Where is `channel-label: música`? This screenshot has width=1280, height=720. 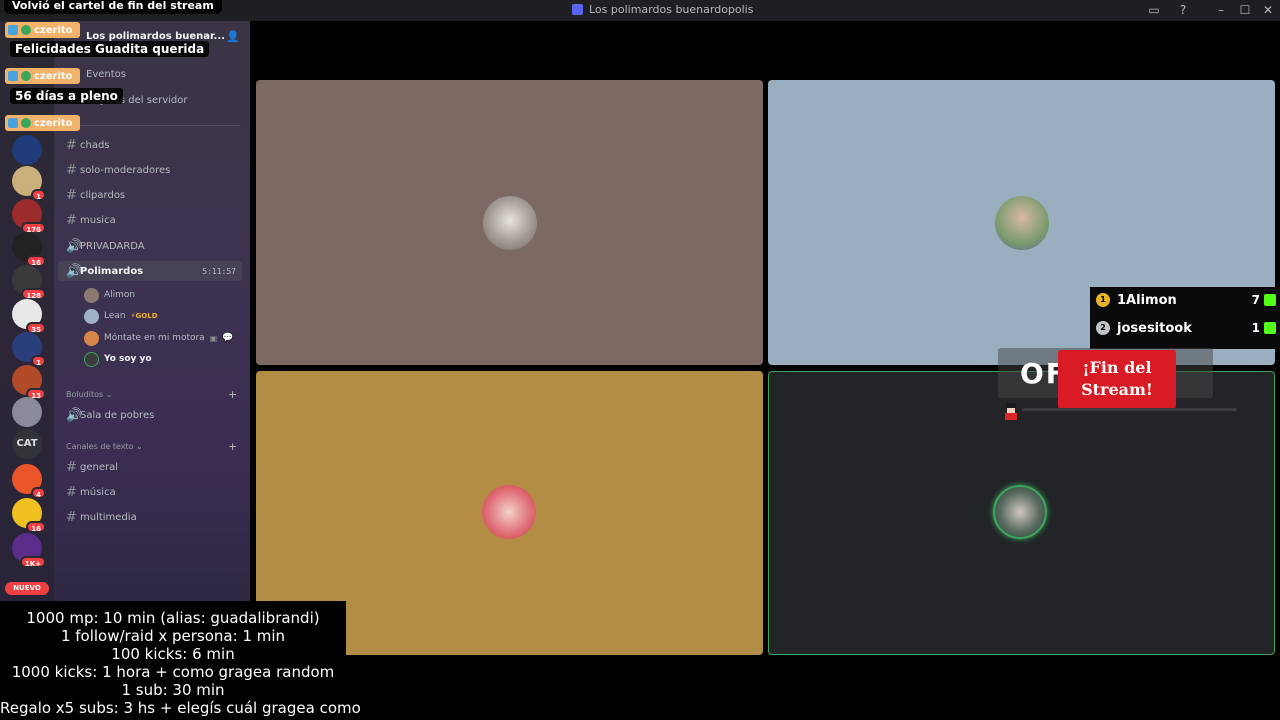
channel-label: música is located at coordinates (98, 492).